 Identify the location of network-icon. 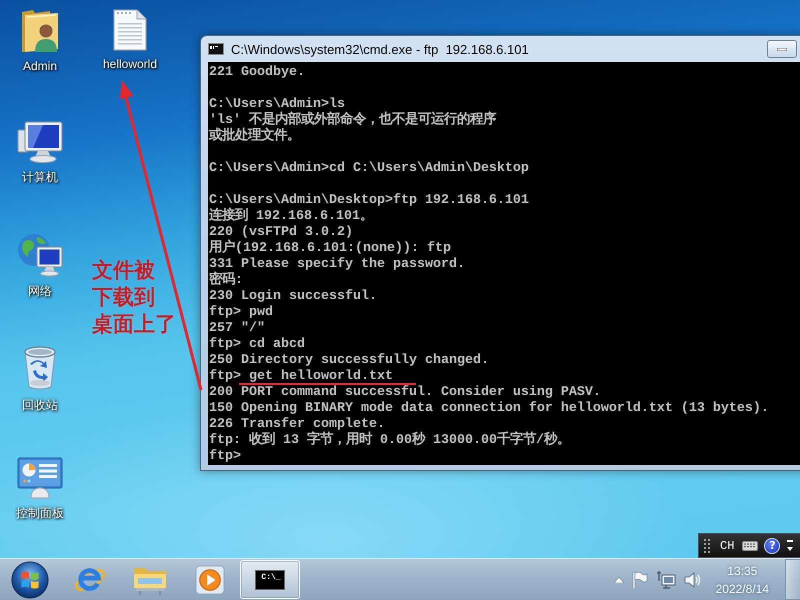
(666, 579).